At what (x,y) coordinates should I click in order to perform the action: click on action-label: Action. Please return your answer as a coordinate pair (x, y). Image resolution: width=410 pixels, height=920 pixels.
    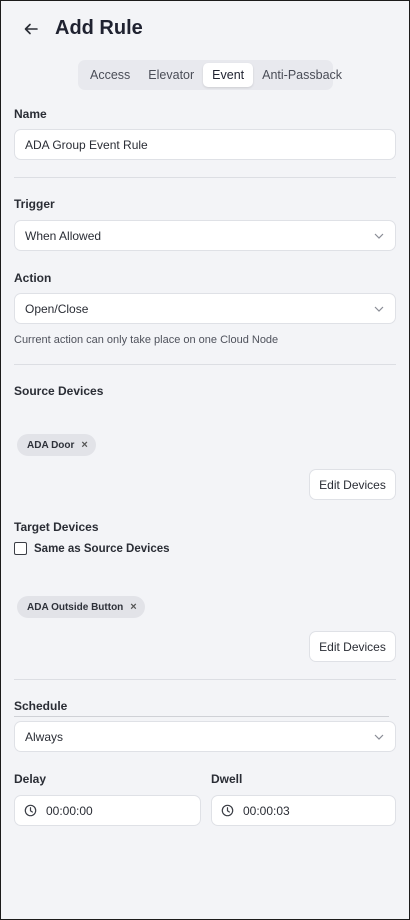
    Looking at the image, I should click on (33, 278).